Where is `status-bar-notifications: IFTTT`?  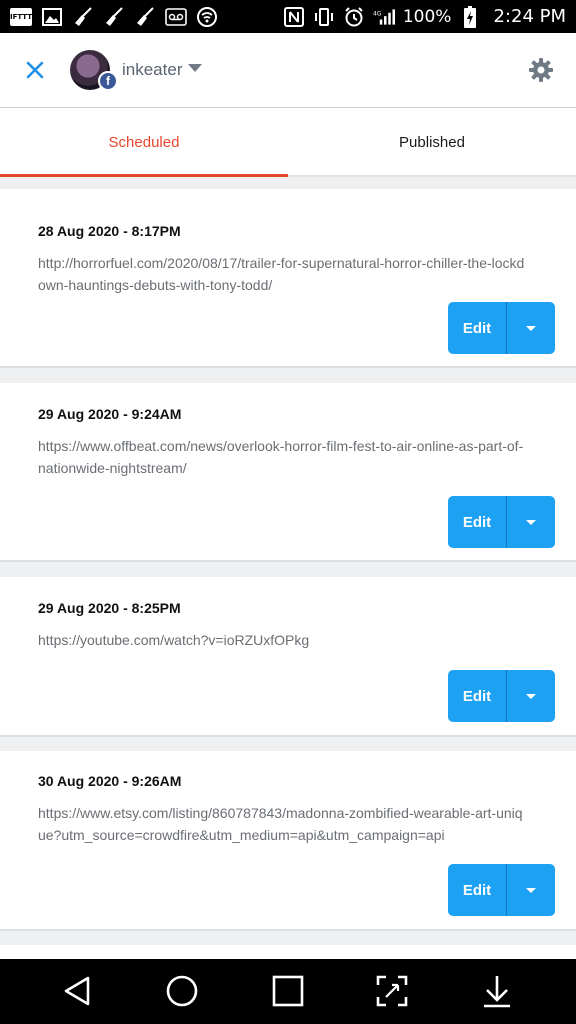 status-bar-notifications: IFTTT is located at coordinates (114, 16).